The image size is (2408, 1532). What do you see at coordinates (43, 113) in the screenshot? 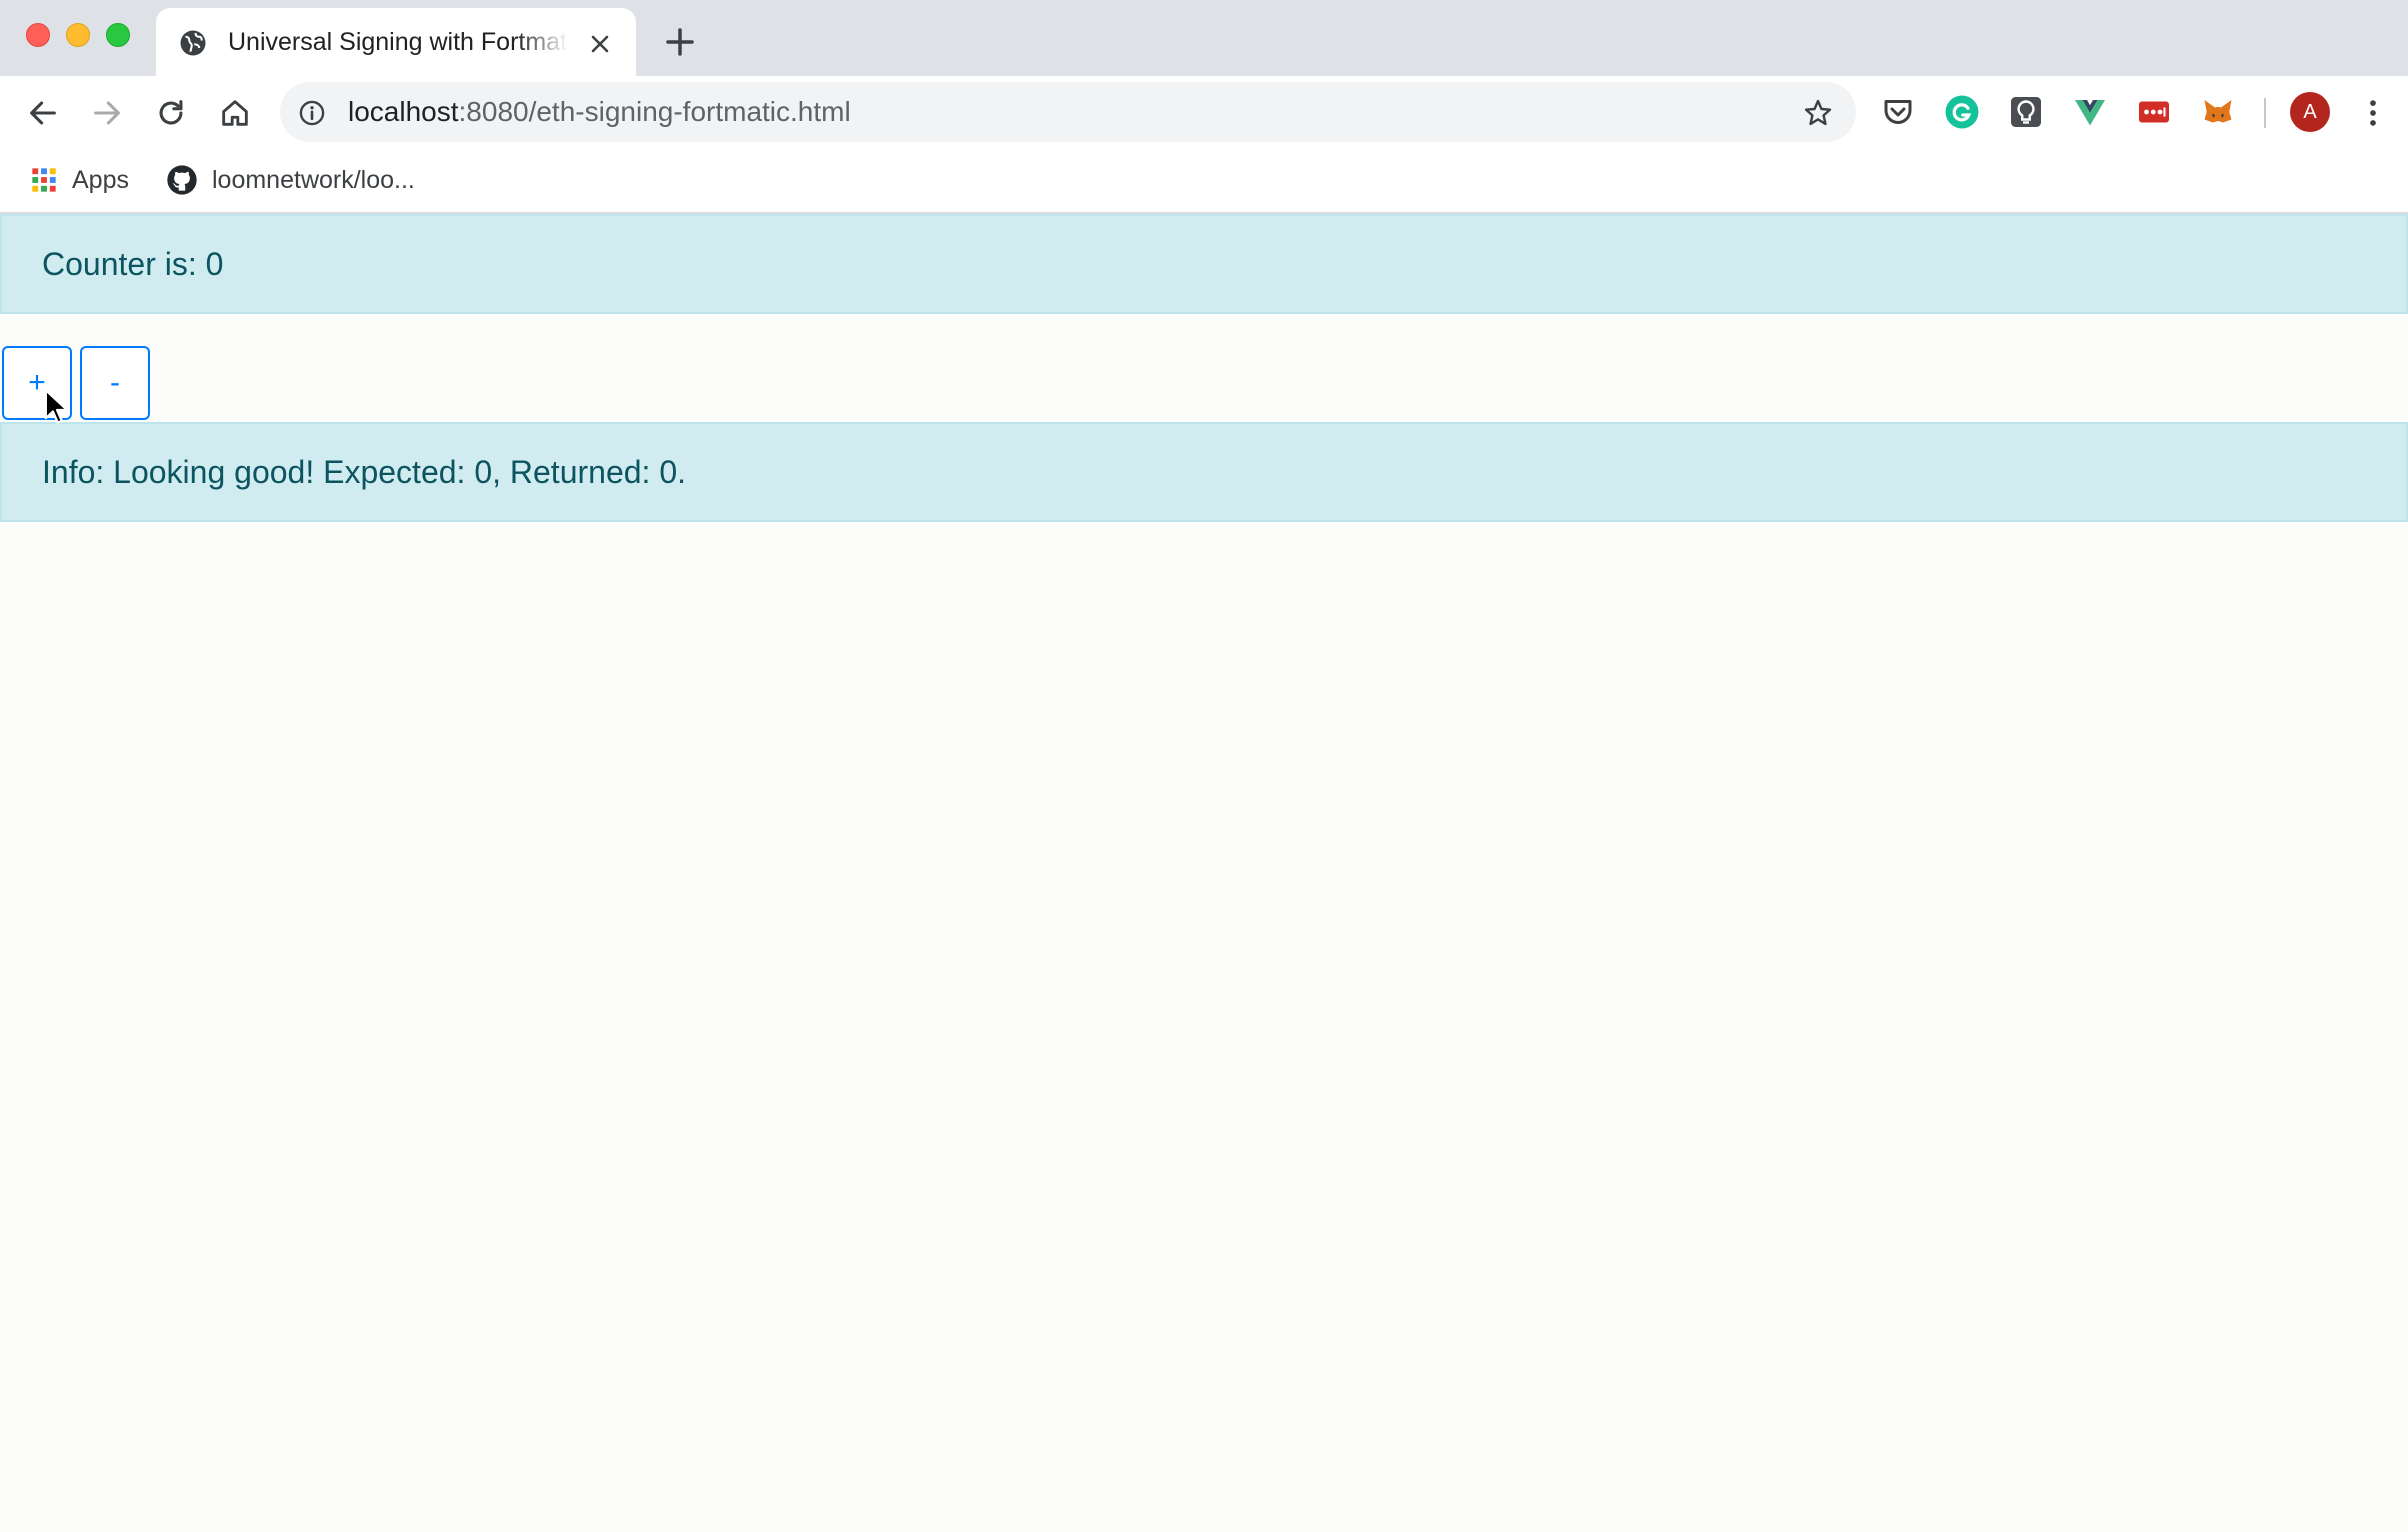
I see `back-icon` at bounding box center [43, 113].